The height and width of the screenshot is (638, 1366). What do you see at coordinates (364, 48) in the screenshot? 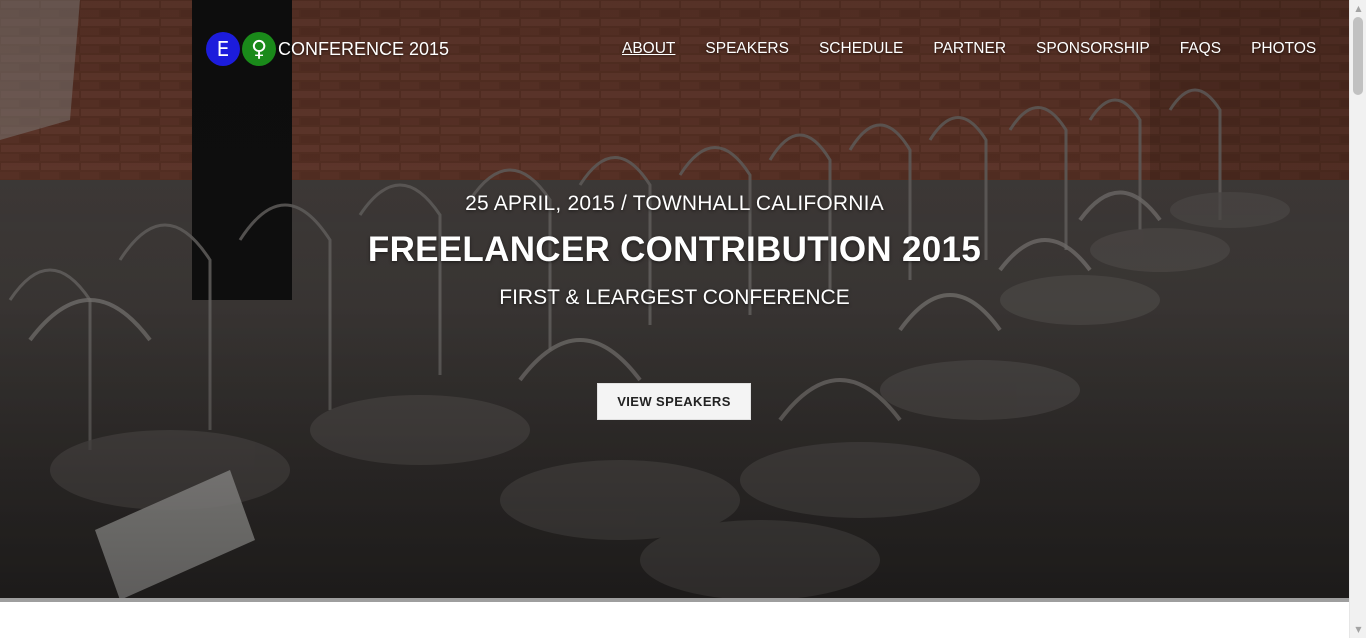
I see `logo-text: CONFERENCE 2015` at bounding box center [364, 48].